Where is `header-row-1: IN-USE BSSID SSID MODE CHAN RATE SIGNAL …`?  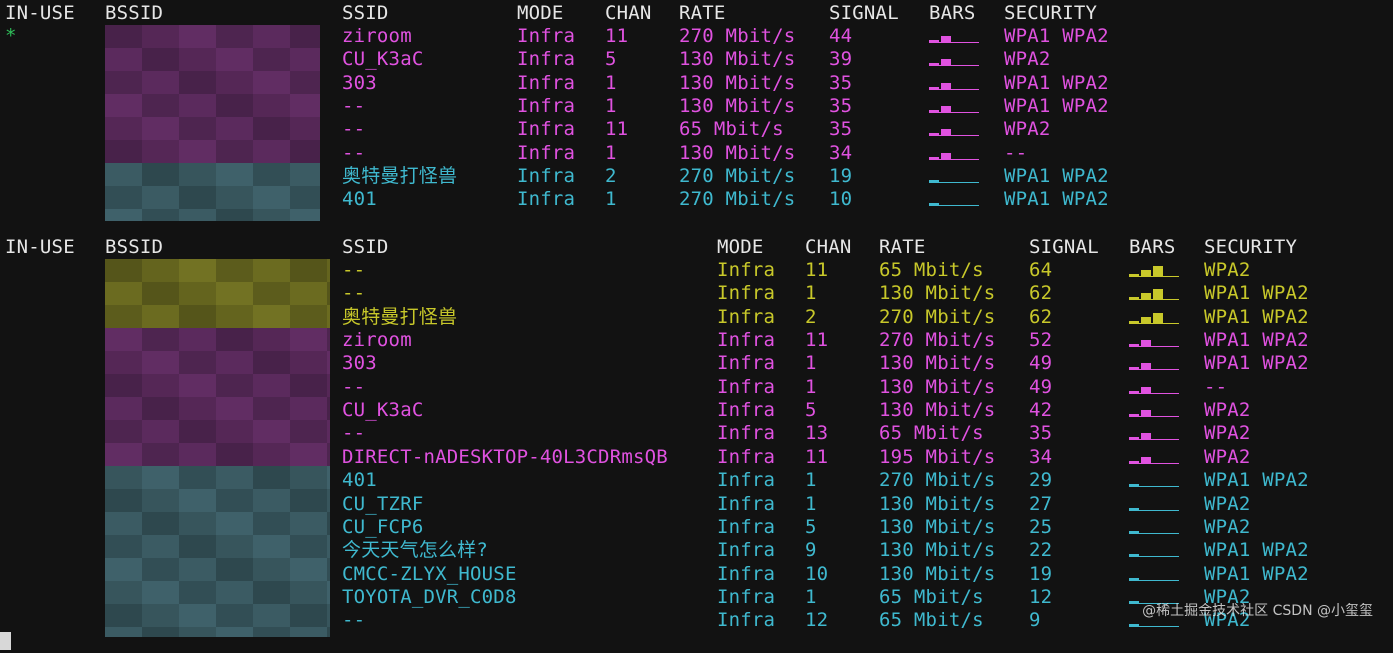 header-row-1: IN-USE BSSID SSID MODE CHAN RATE SIGNAL … is located at coordinates (696, 13).